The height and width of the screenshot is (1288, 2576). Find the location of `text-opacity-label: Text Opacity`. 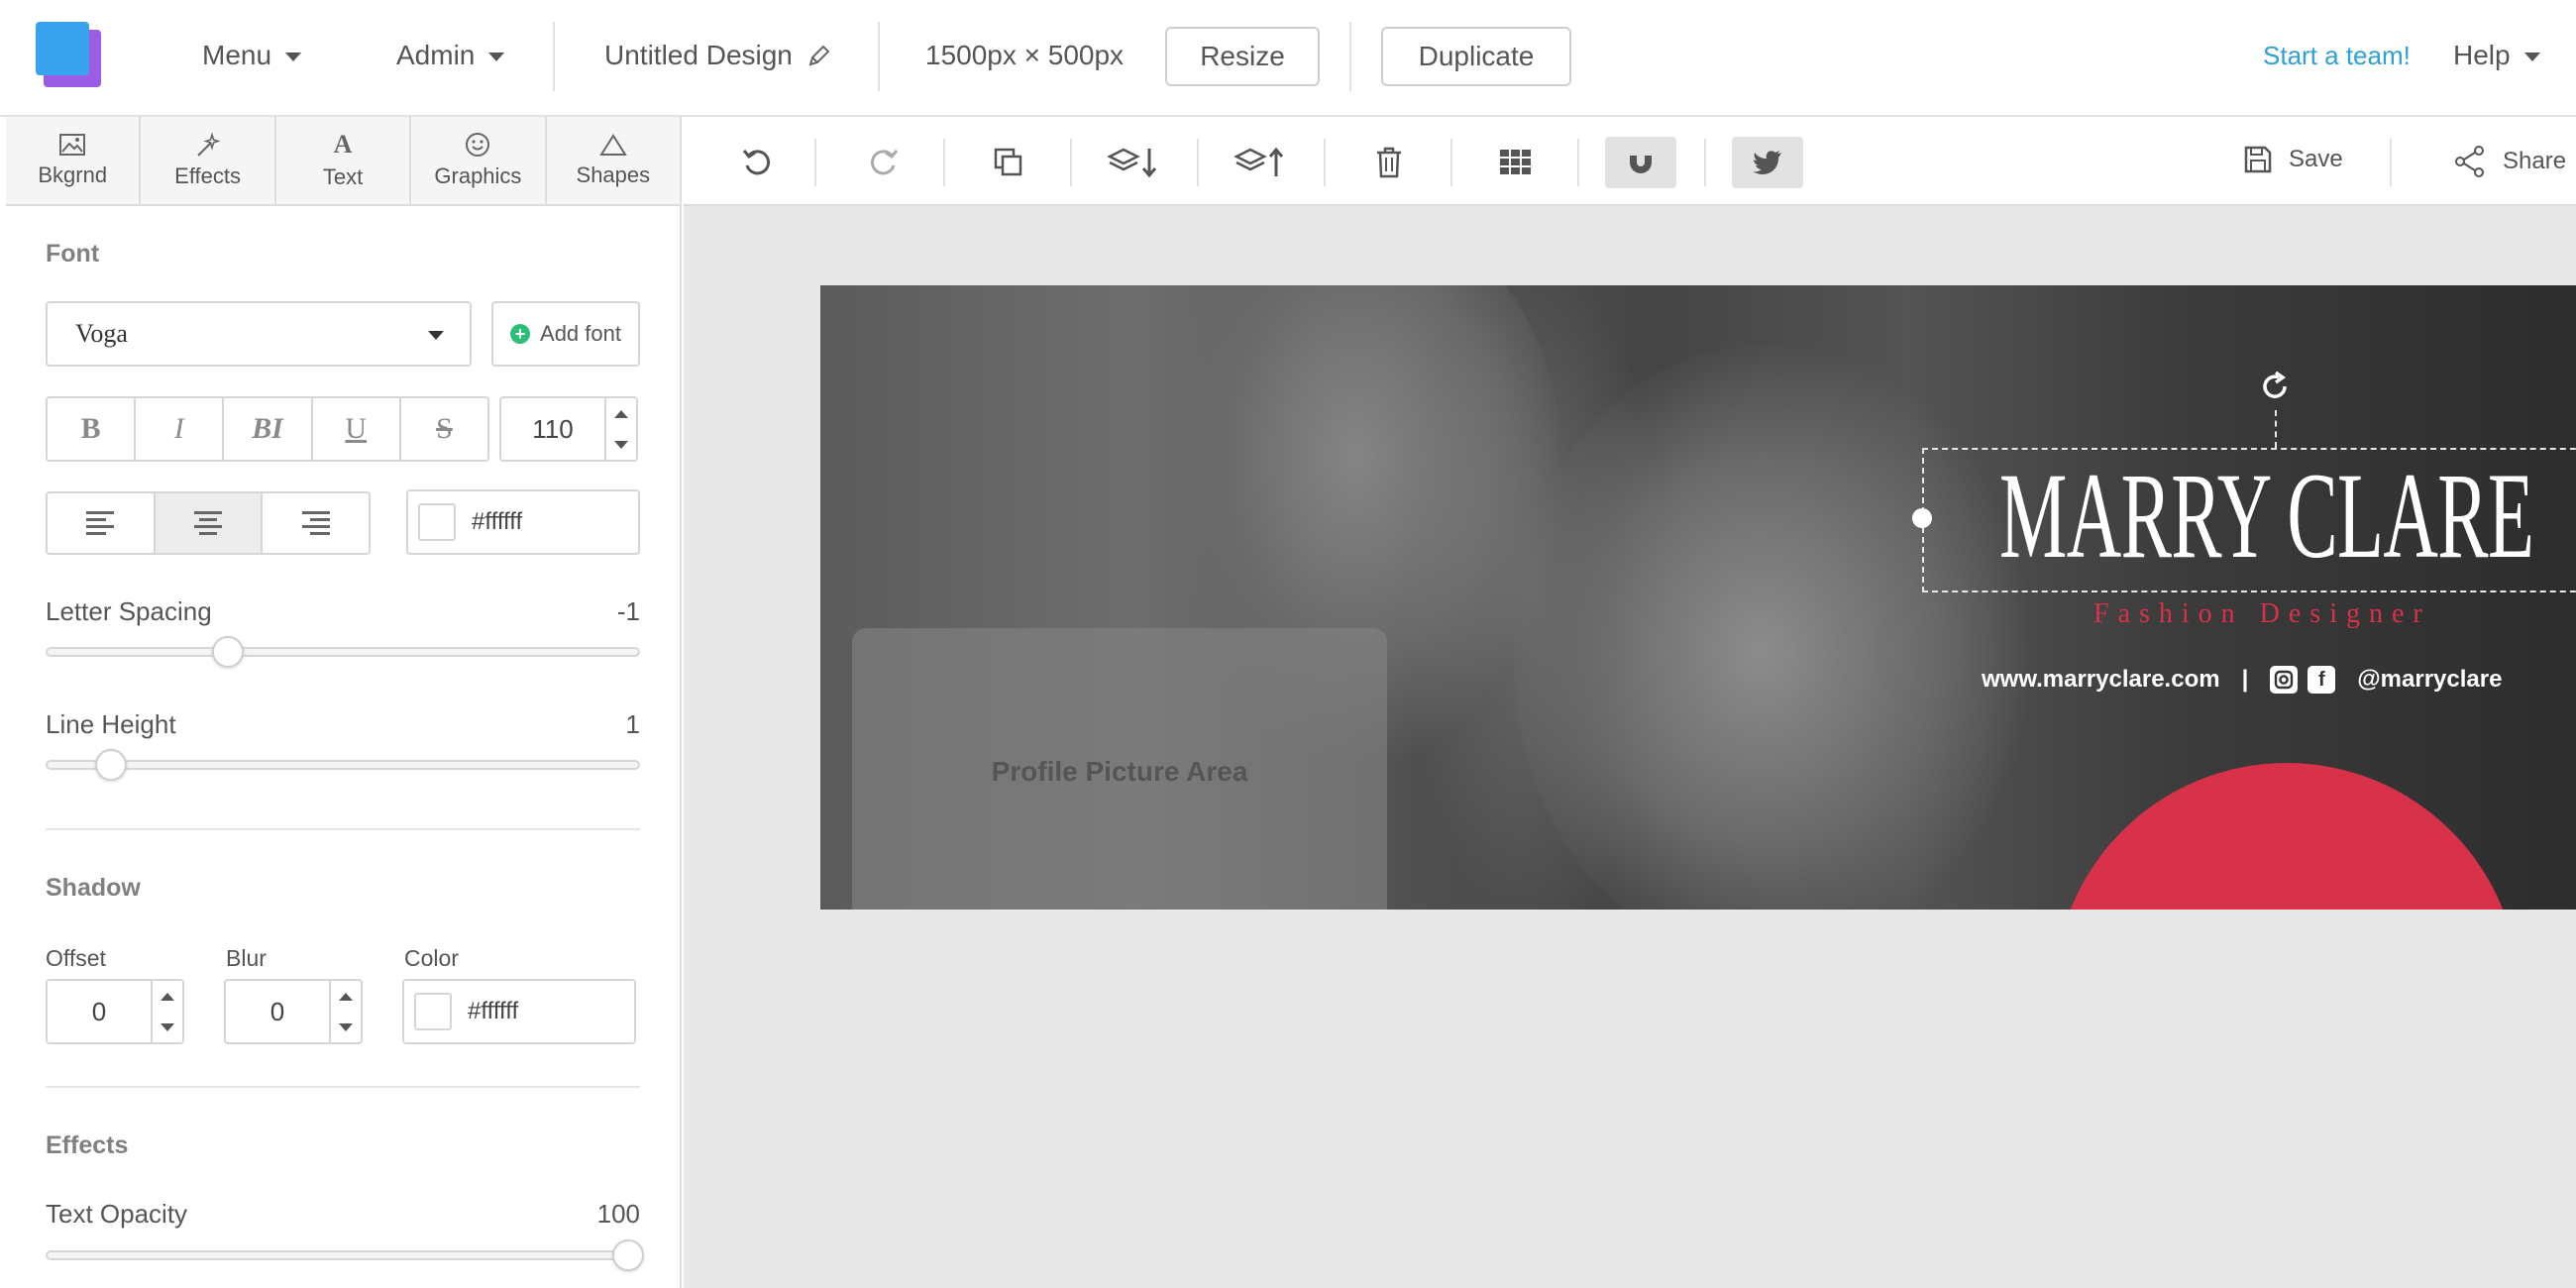

text-opacity-label: Text Opacity is located at coordinates (117, 1214).